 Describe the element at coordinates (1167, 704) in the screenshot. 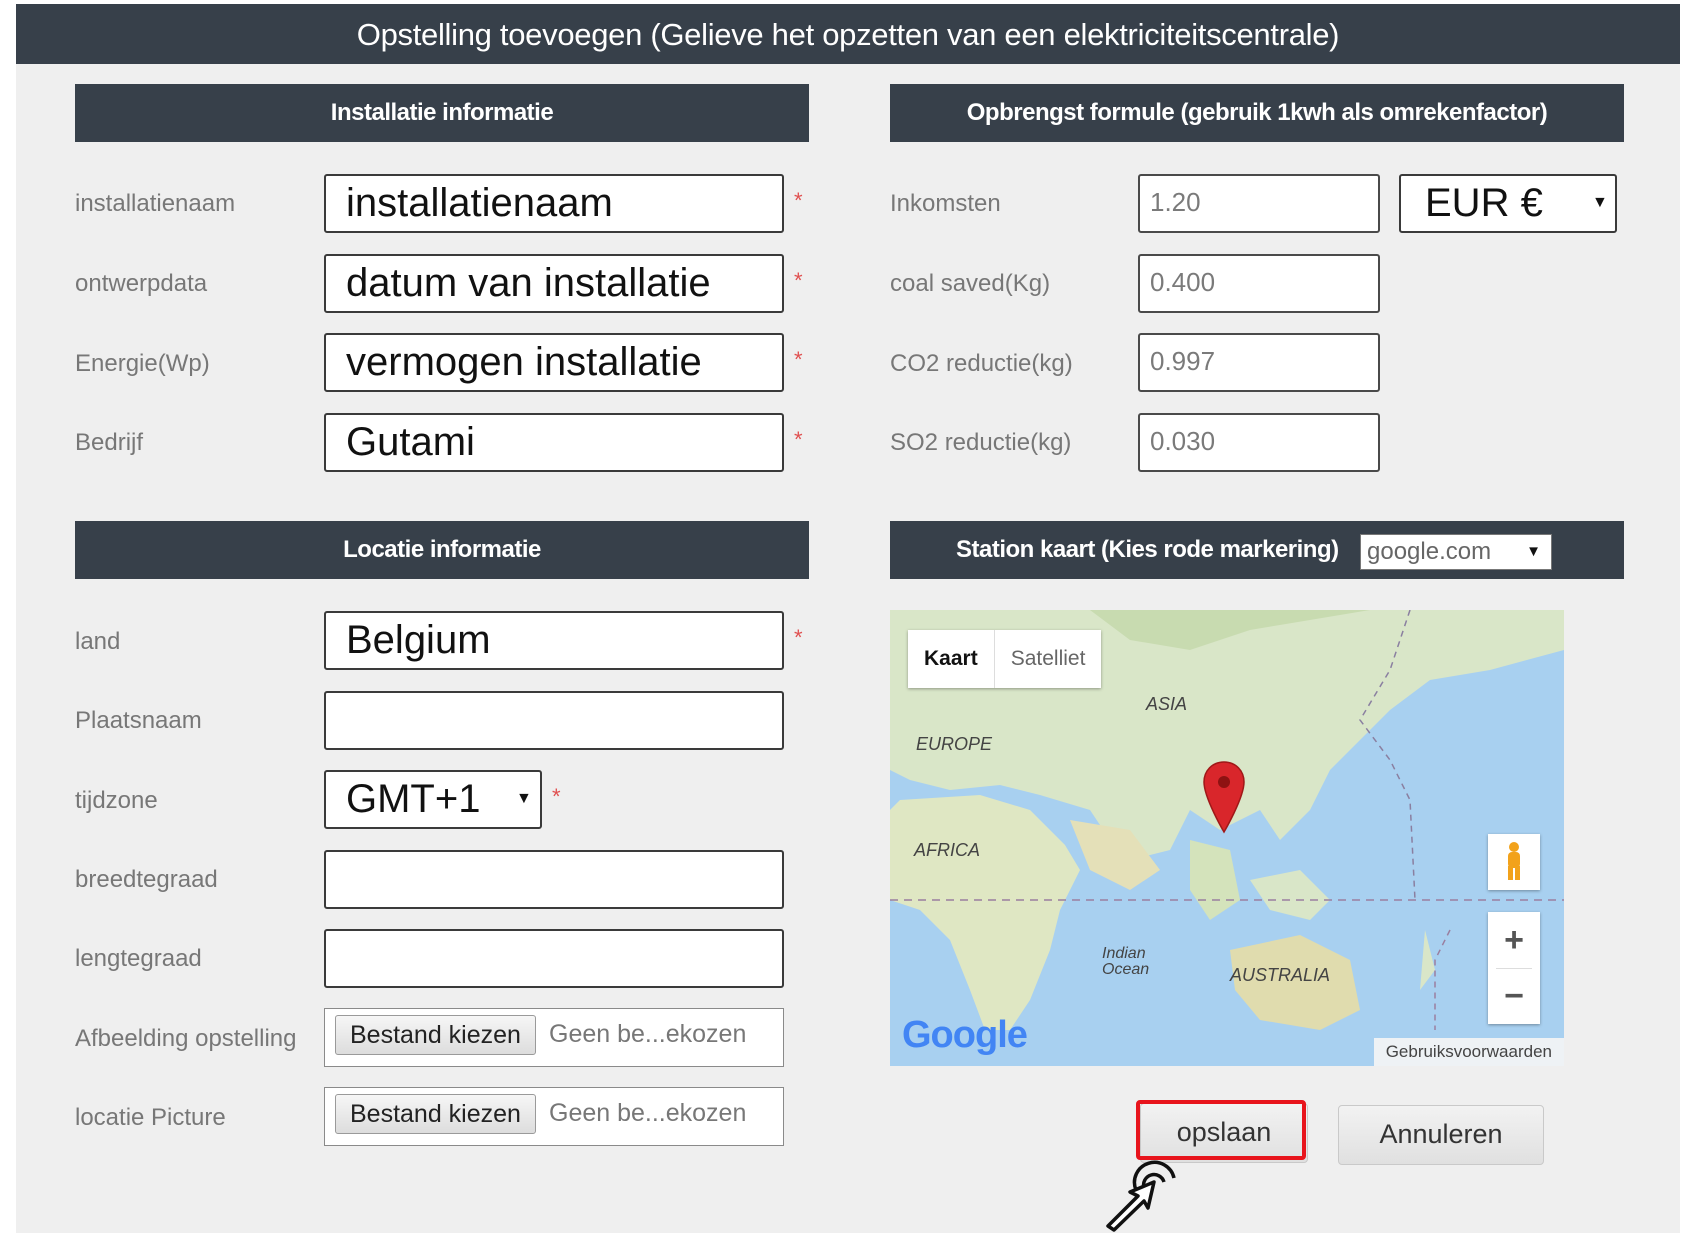

I see `map-label-asia: ASIA` at that location.